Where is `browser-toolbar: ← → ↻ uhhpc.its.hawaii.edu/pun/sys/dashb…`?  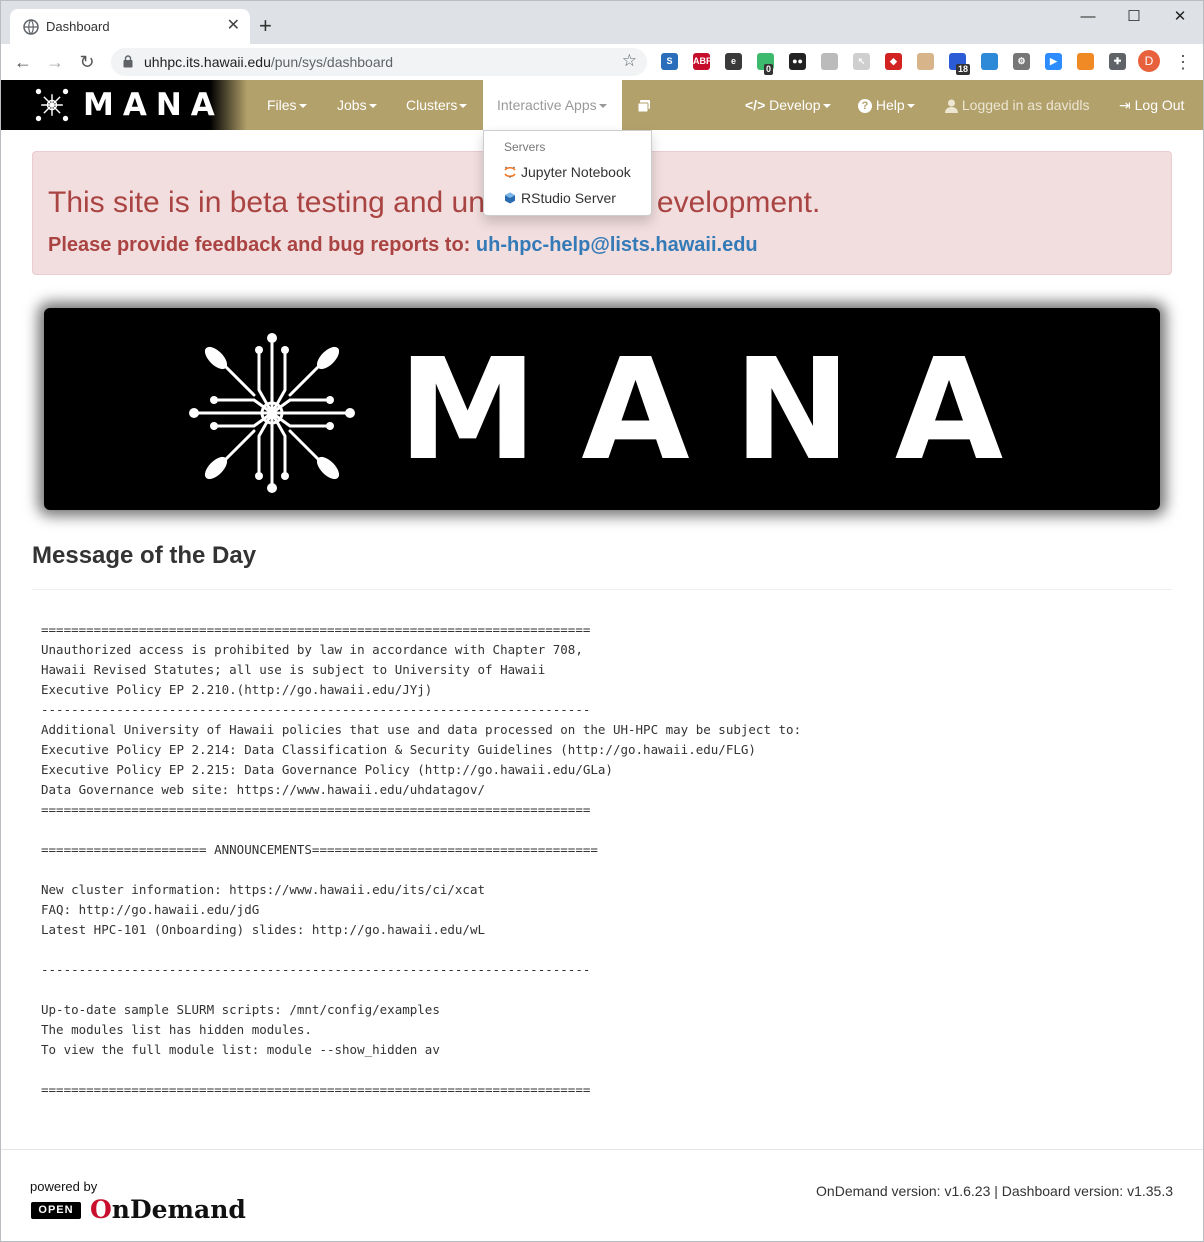 browser-toolbar: ← → ↻ uhhpc.its.hawaii.edu/pun/sys/dashb… is located at coordinates (602, 62).